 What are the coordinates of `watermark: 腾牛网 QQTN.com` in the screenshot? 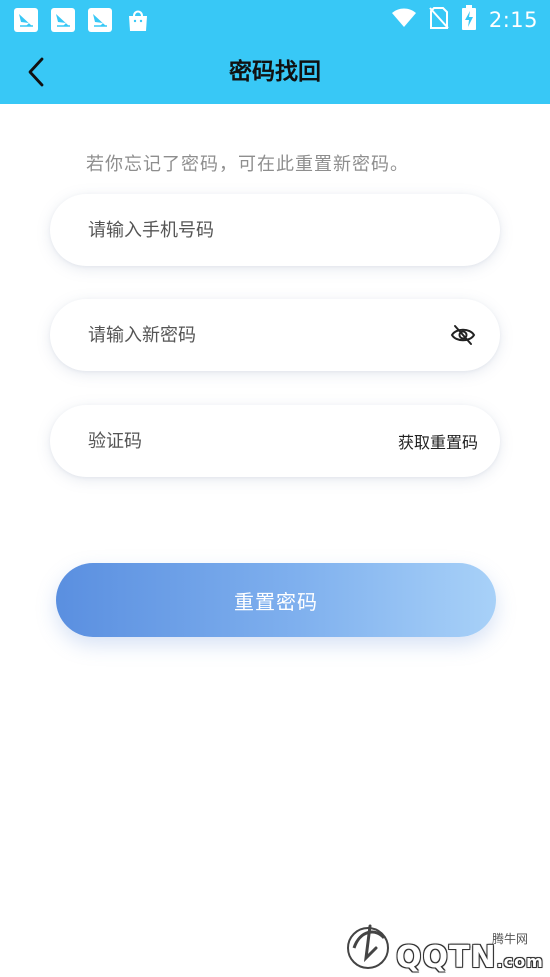 It's located at (442, 946).